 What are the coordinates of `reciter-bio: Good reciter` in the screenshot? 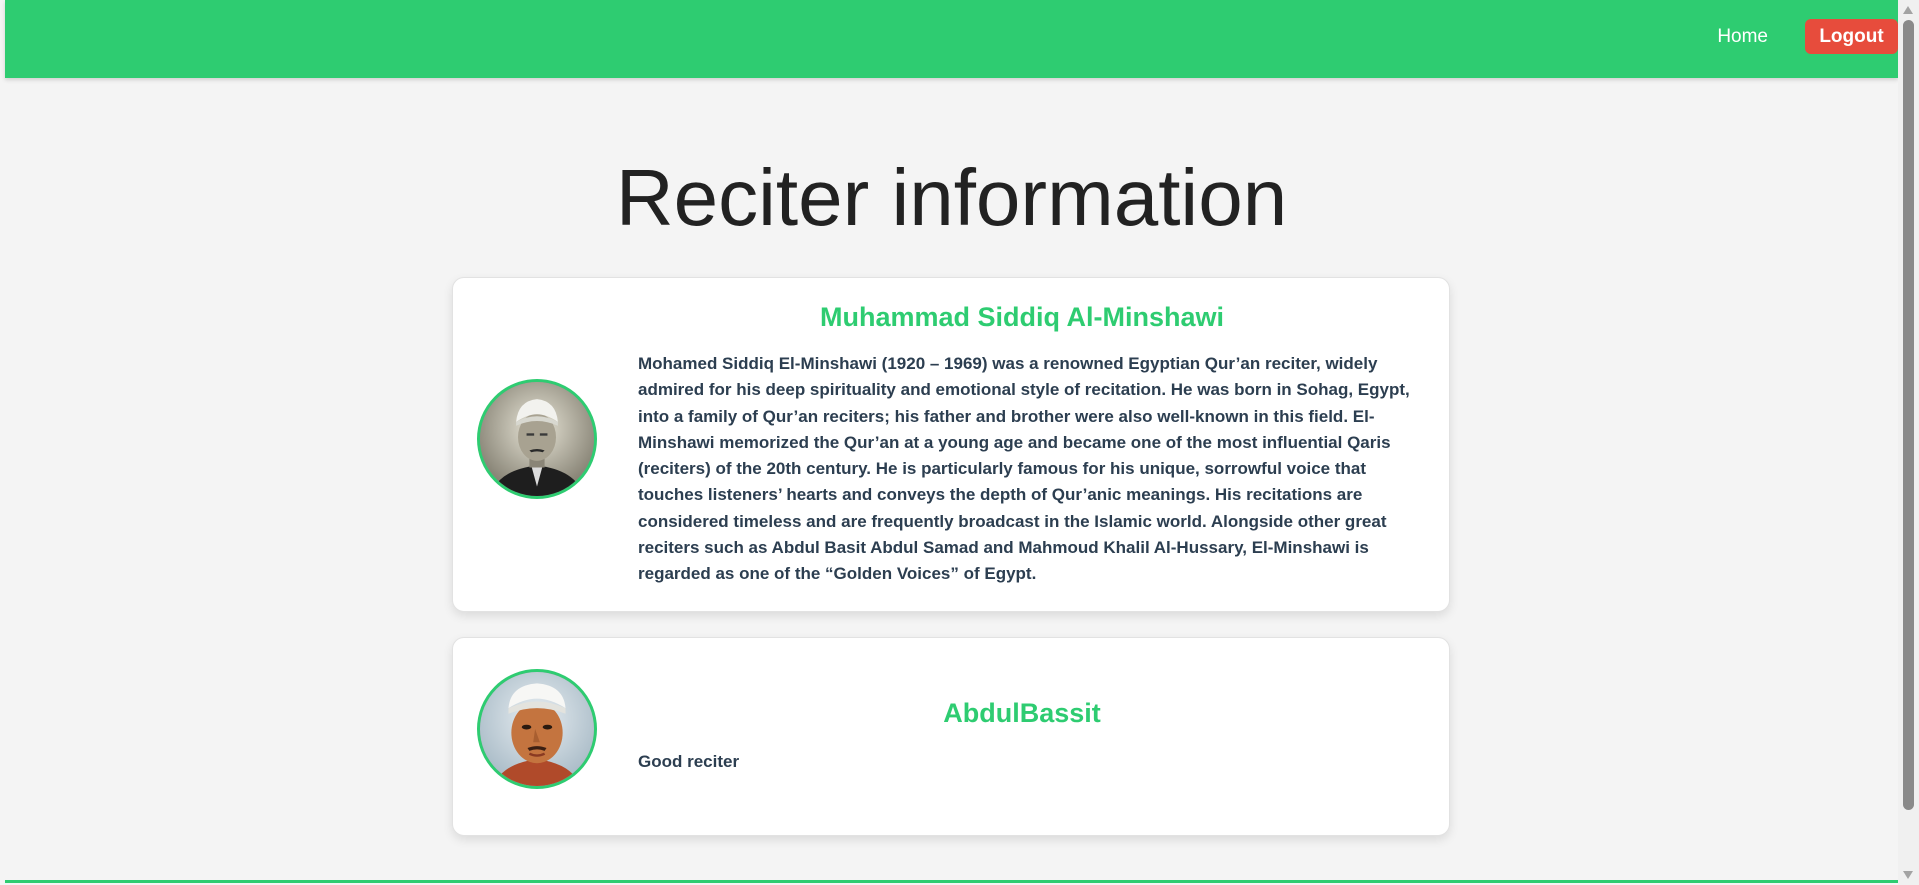 It's located at (689, 761).